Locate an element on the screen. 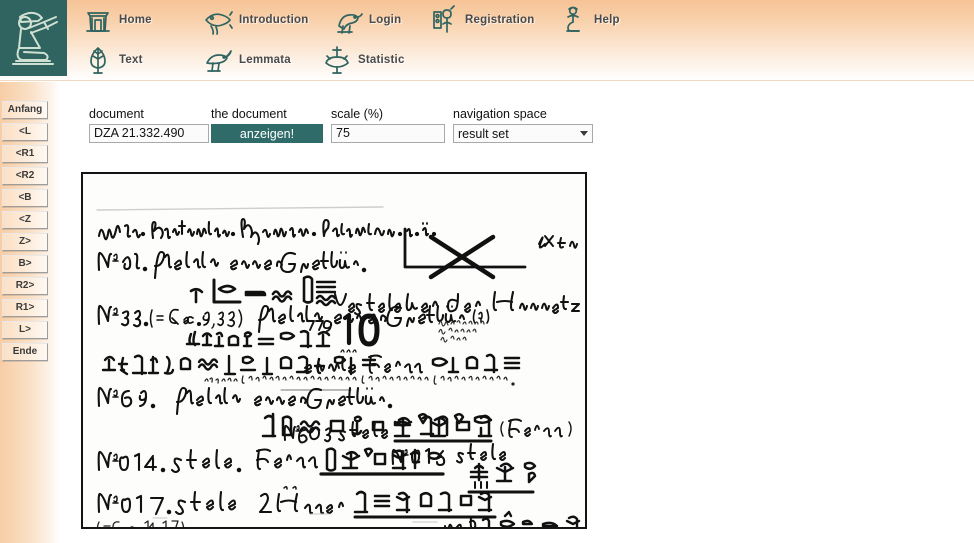 The image size is (974, 543). nav-next-b: B> is located at coordinates (25, 264).